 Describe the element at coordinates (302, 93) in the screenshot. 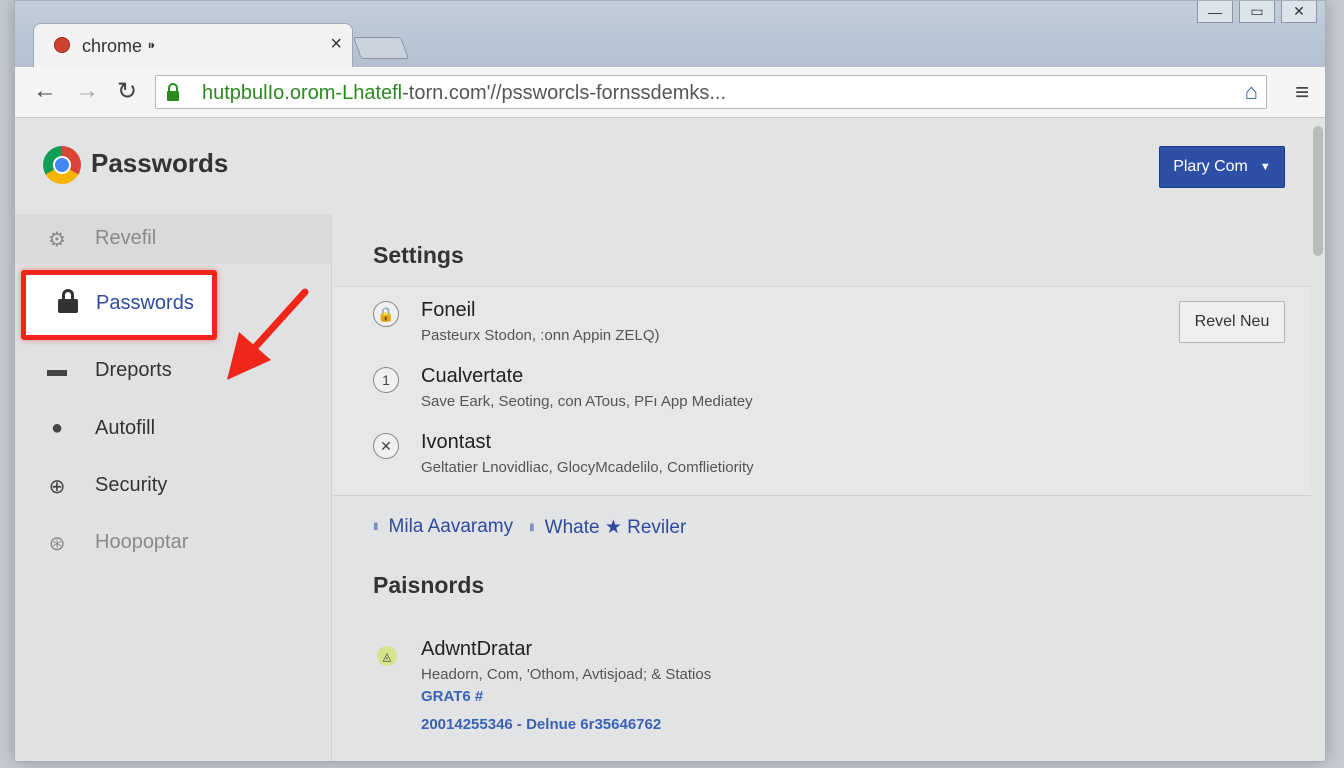

I see `url-domain: hutpbulIo.orom-Lhatefl` at that location.